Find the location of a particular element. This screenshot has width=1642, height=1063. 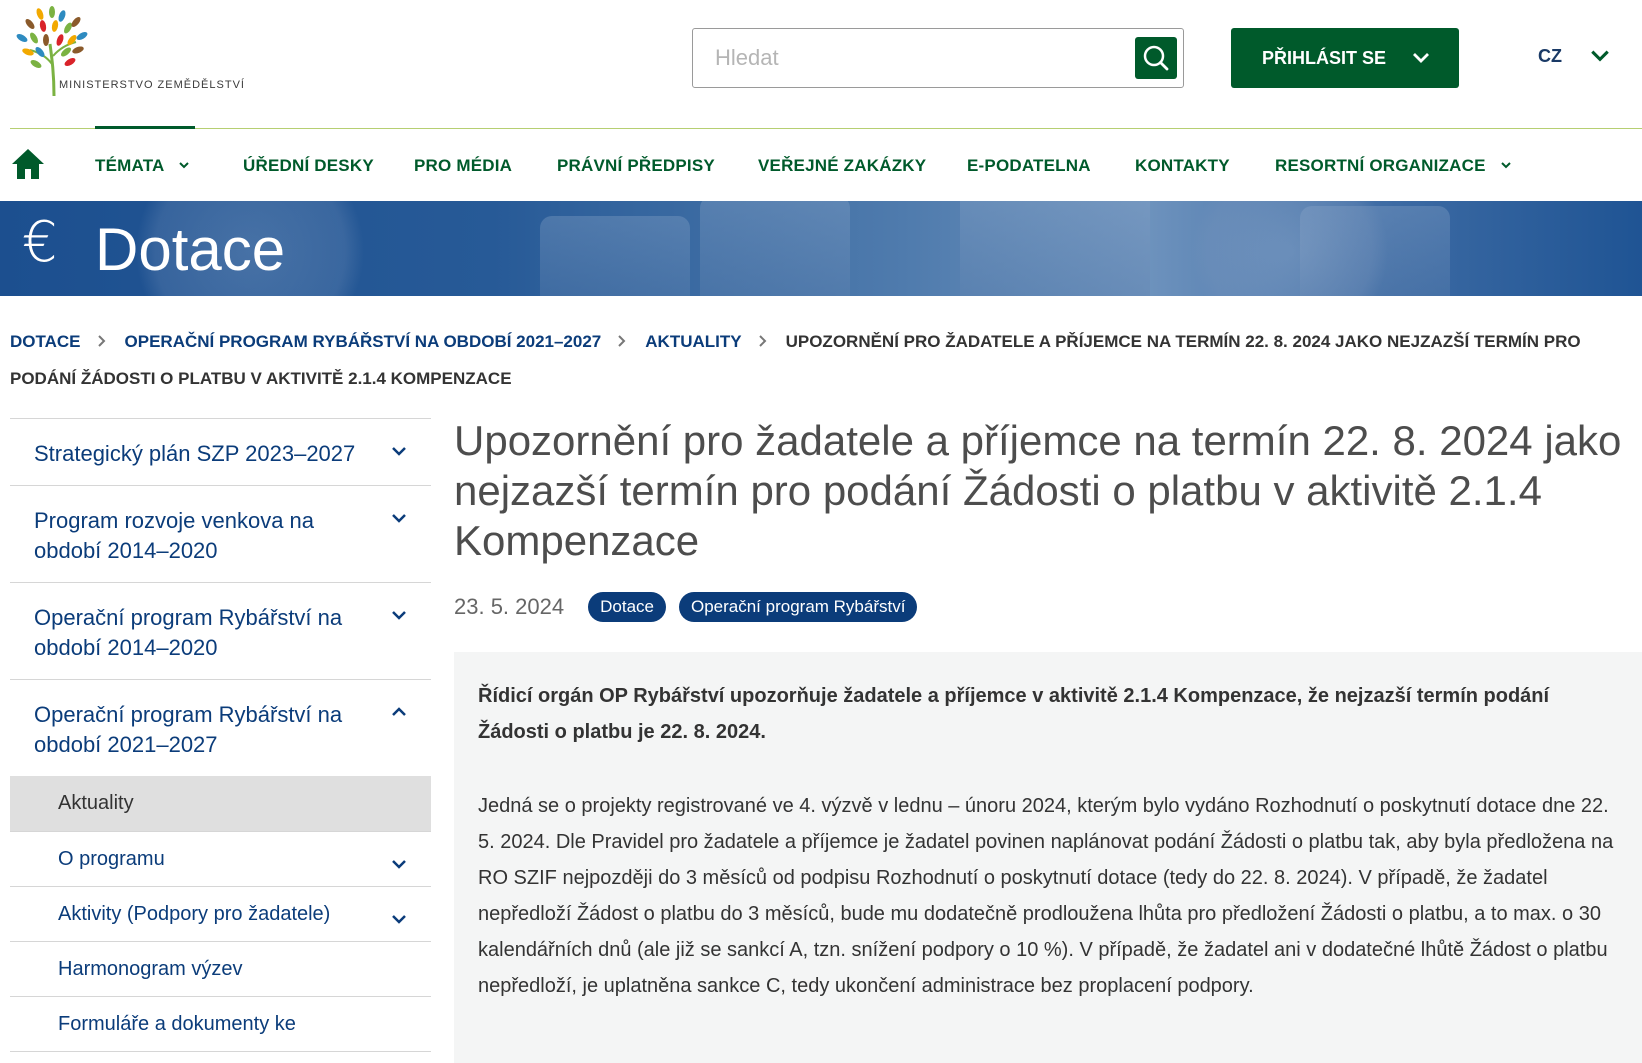

language-selector: CZ is located at coordinates (1550, 56).